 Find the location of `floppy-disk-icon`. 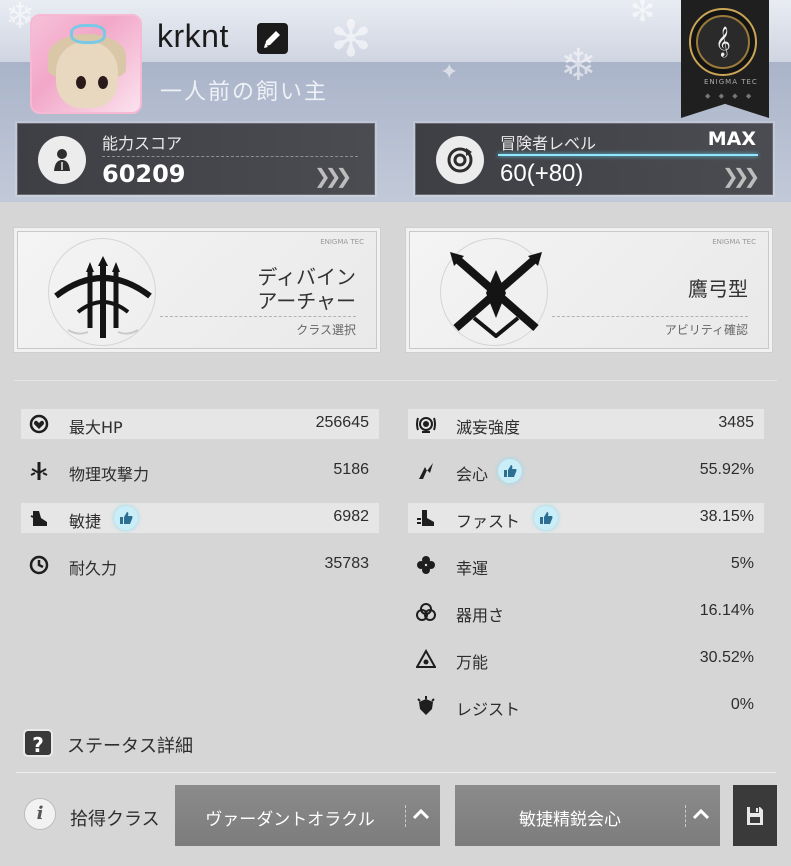

floppy-disk-icon is located at coordinates (755, 816).